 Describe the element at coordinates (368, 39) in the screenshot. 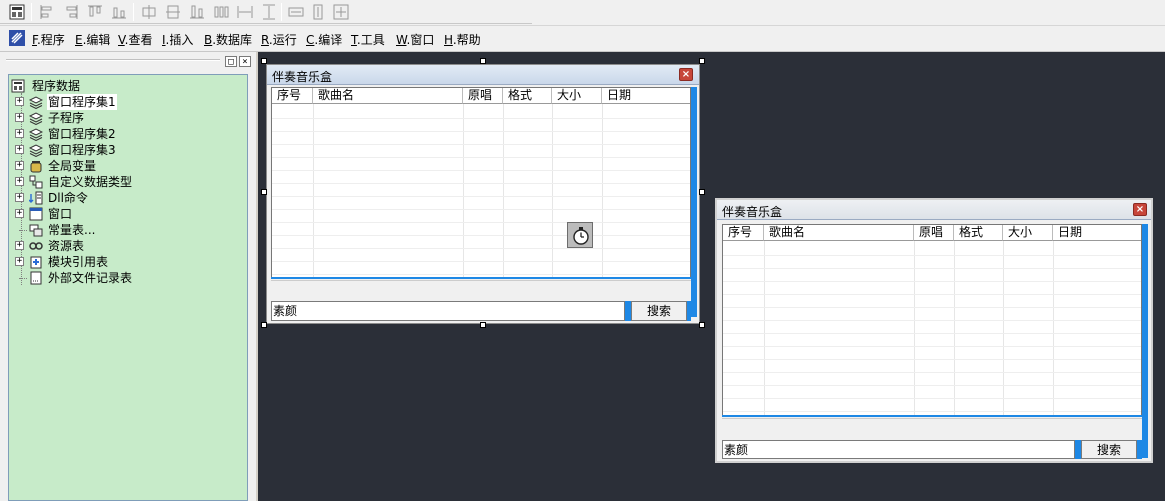

I see `menu-tools: T.工具` at that location.